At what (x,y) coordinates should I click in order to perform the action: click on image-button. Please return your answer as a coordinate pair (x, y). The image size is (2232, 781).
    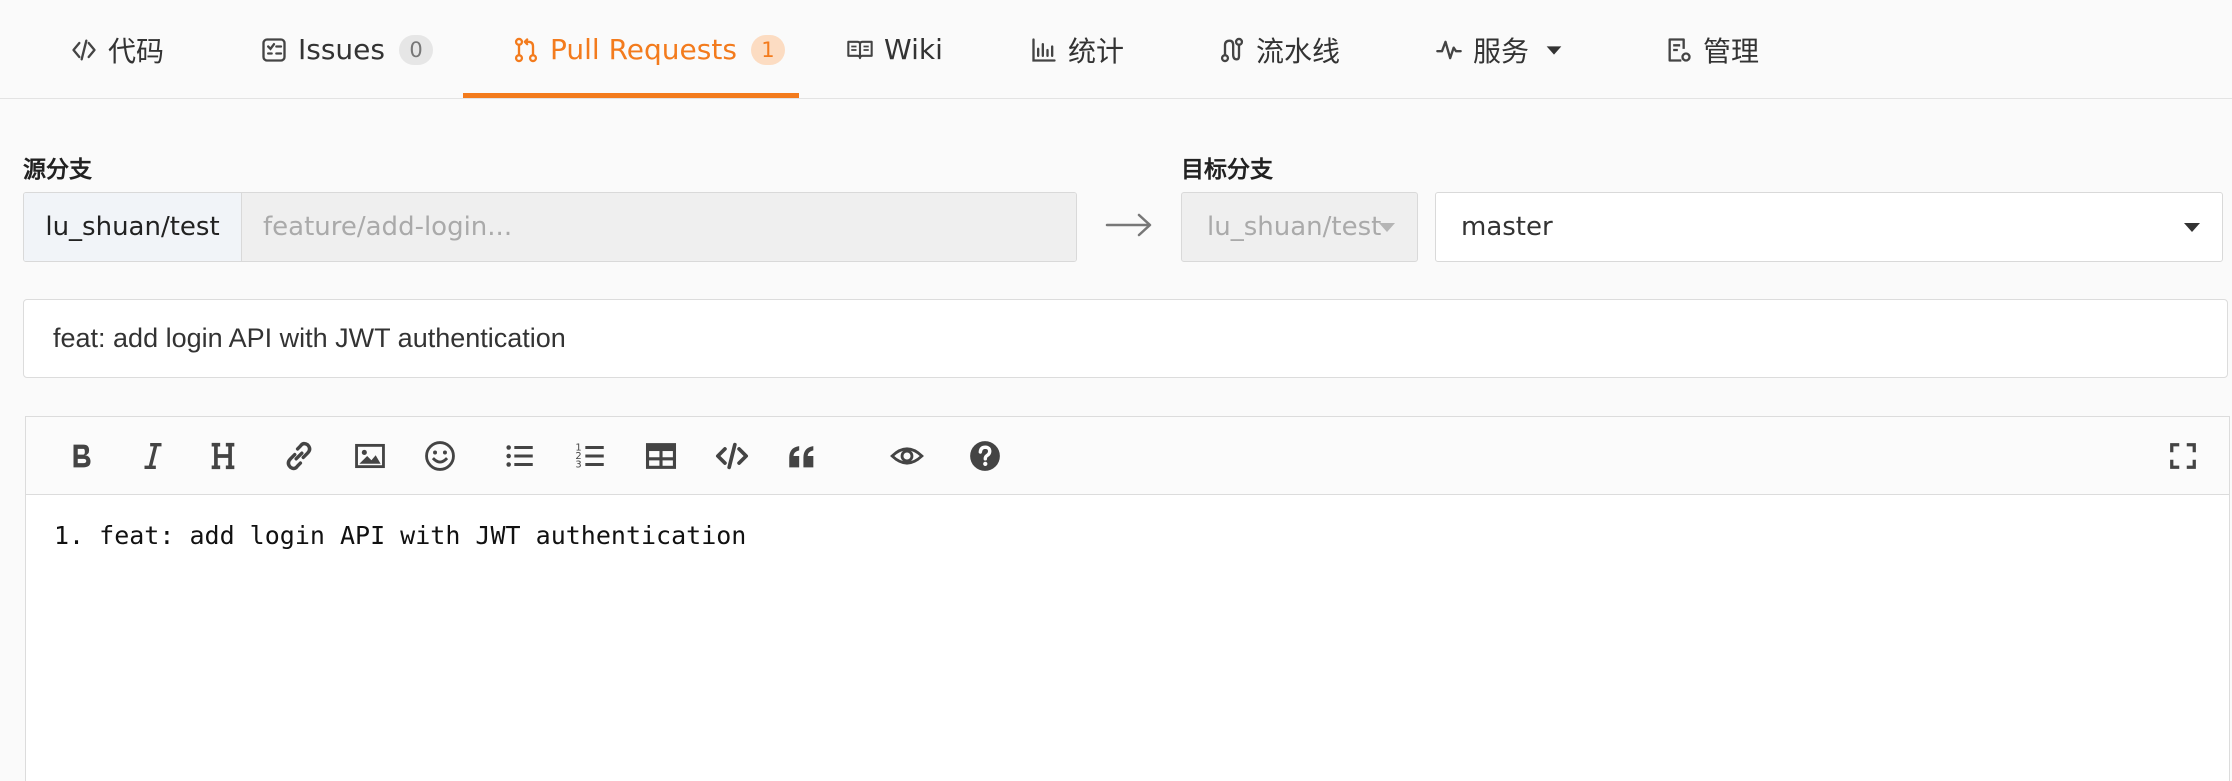
    Looking at the image, I should click on (370, 456).